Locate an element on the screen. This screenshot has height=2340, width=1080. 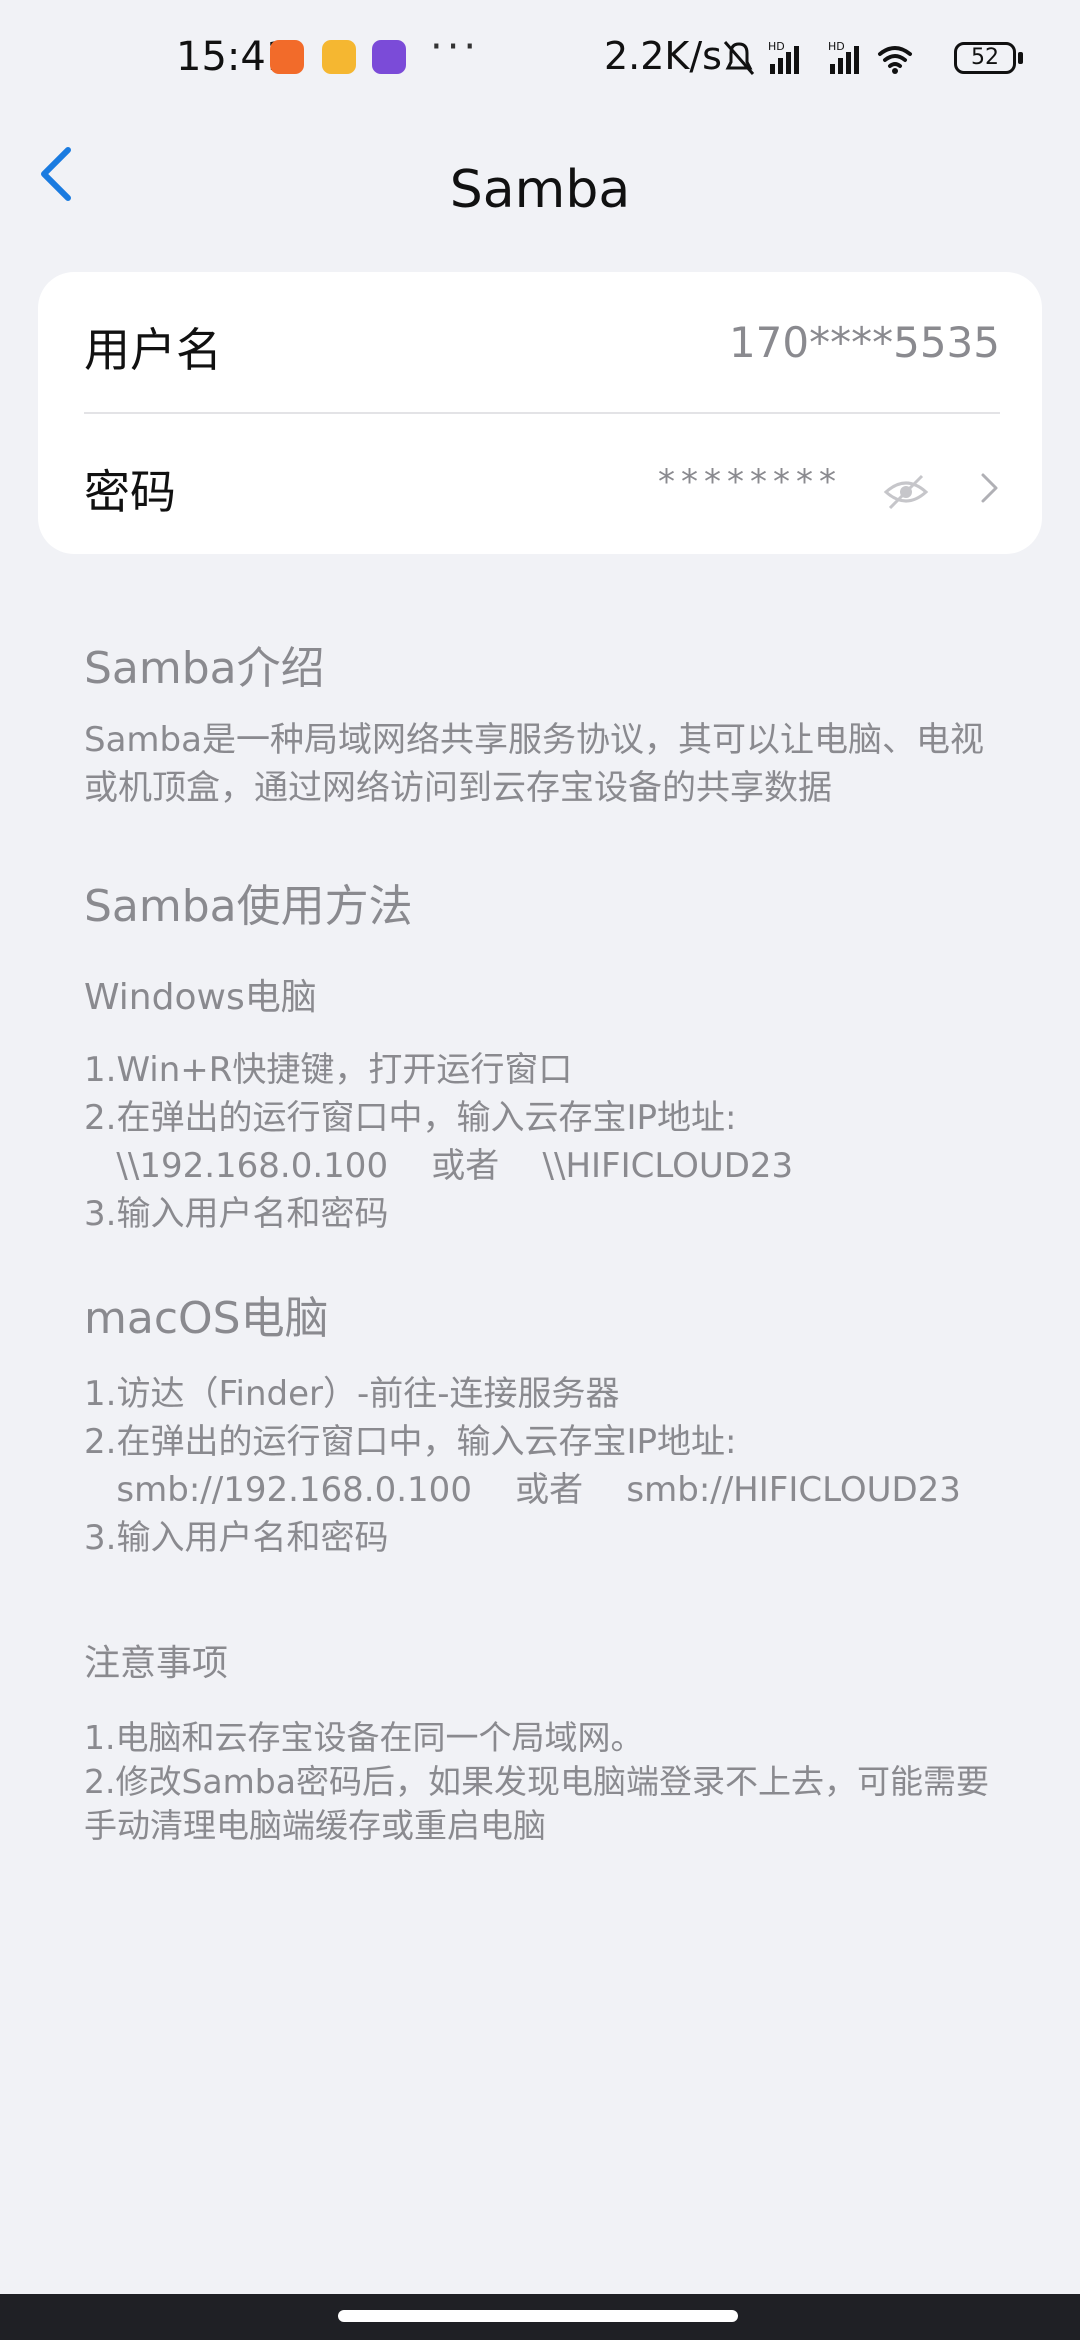
mac-step: smb://192.168.0.100 或者 smb://HIFICLOUD23 is located at coordinates (522, 1490).